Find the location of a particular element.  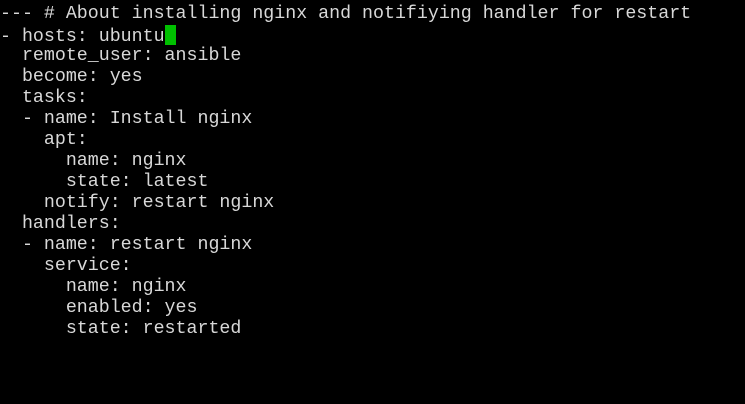

code-line-12: - name: restart nginx is located at coordinates (126, 245).